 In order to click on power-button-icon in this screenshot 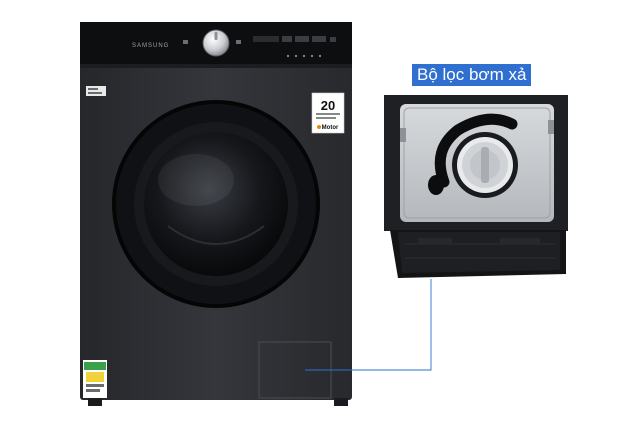, I will do `click(185, 42)`.